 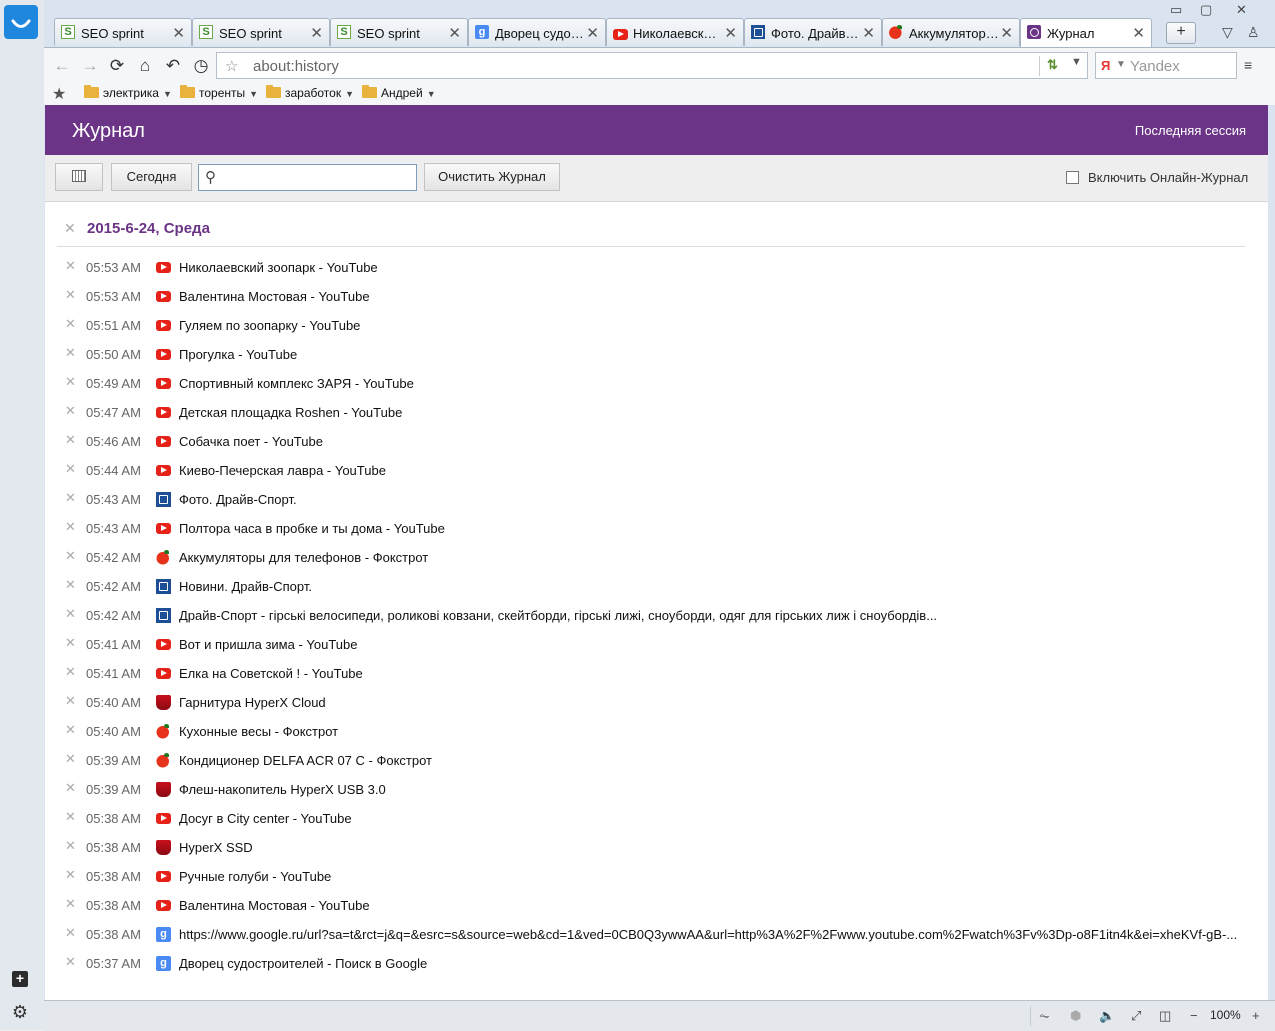 What do you see at coordinates (1155, 66) in the screenshot?
I see `search-engine-placeholder: Yandex` at bounding box center [1155, 66].